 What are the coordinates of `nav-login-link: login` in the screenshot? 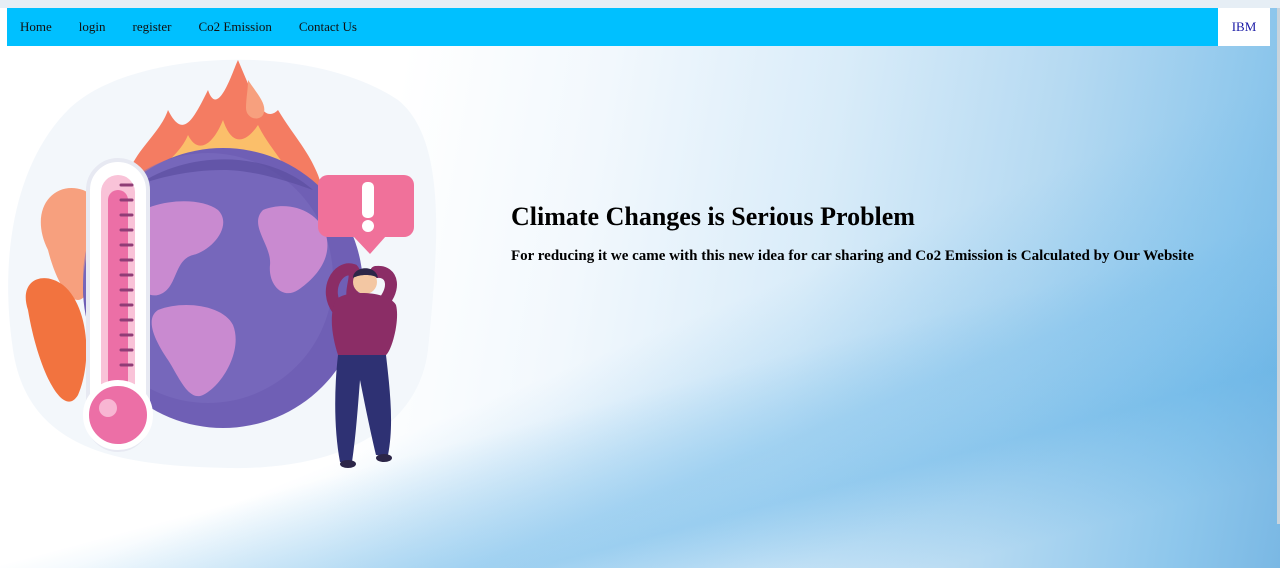 It's located at (92, 27).